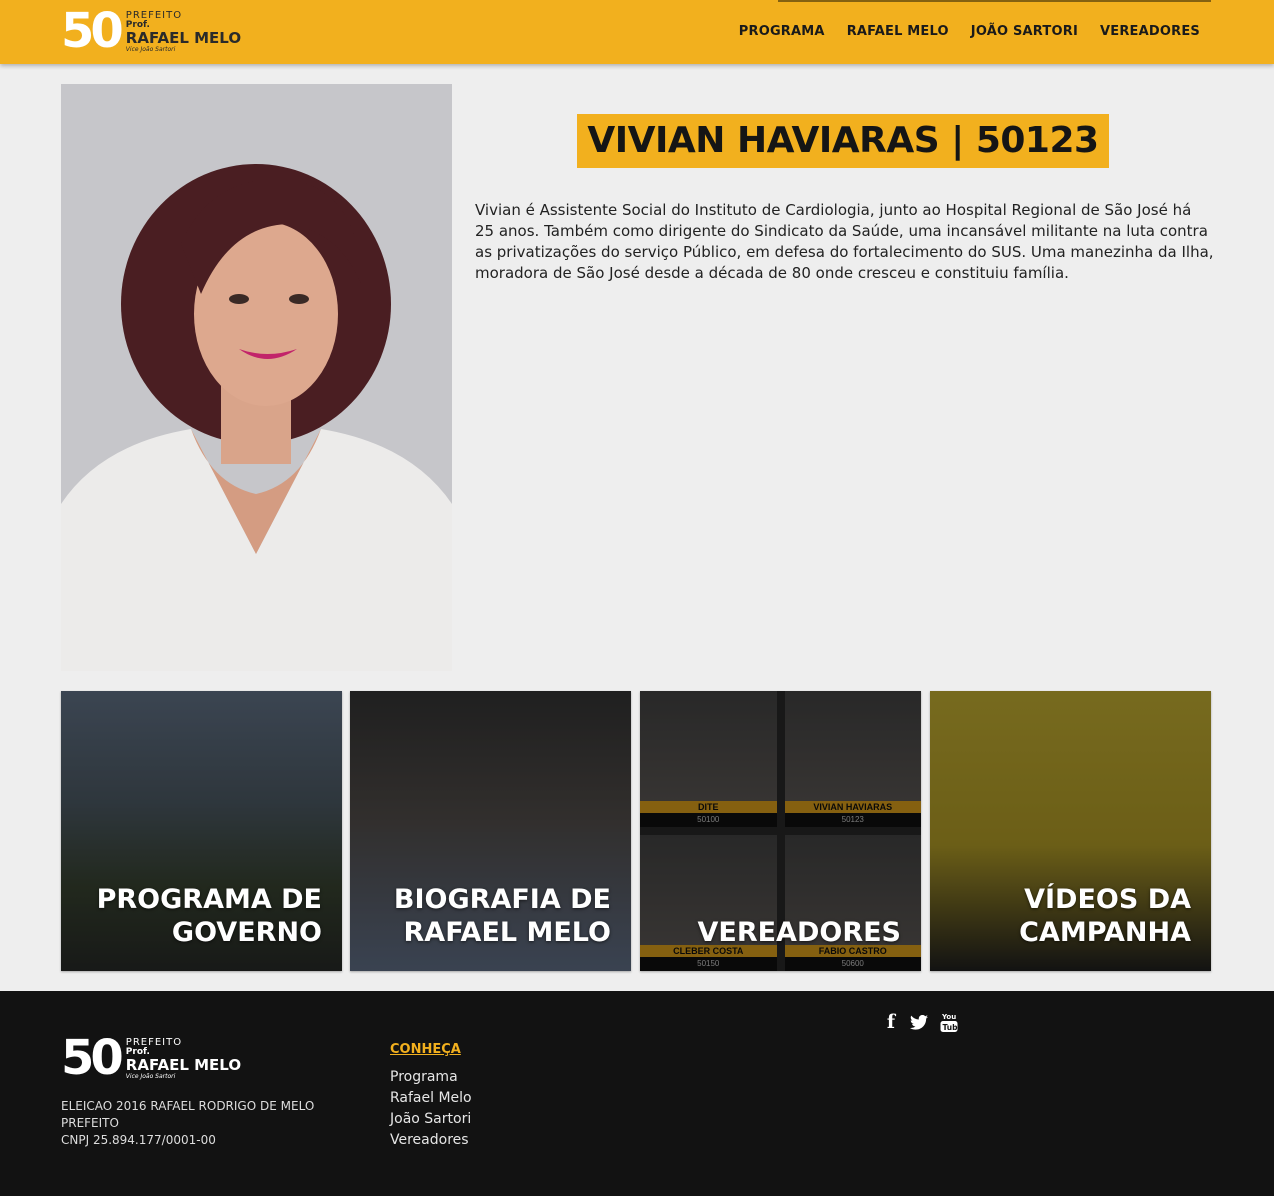 The height and width of the screenshot is (1196, 1274). I want to click on tile-label: PROGRAMA DE GOVERNO, so click(209, 916).